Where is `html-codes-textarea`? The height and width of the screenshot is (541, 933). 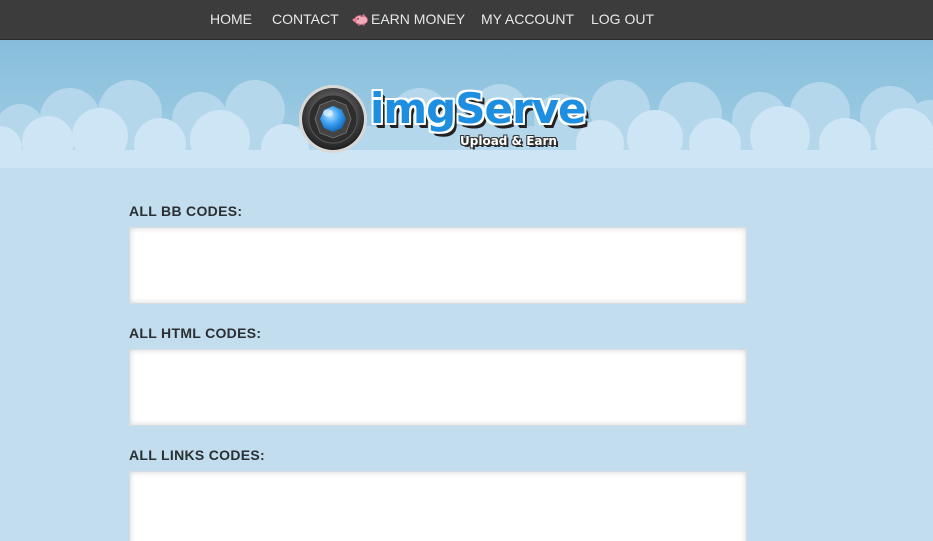 html-codes-textarea is located at coordinates (438, 387).